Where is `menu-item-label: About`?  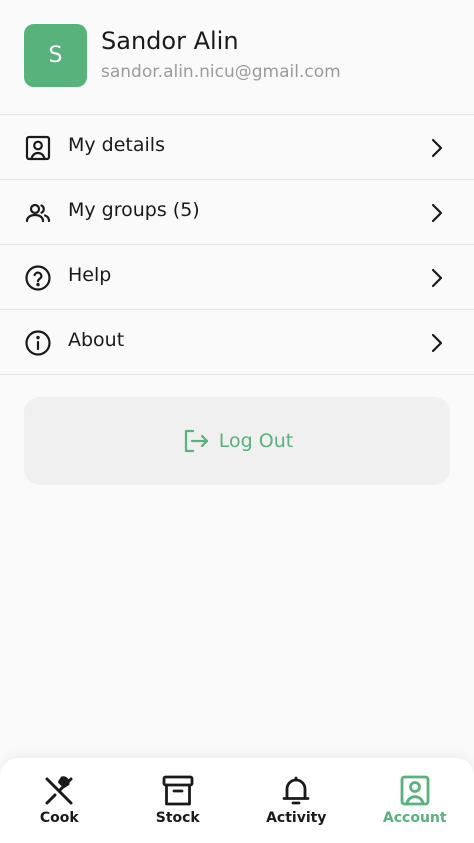 menu-item-label: About is located at coordinates (96, 340).